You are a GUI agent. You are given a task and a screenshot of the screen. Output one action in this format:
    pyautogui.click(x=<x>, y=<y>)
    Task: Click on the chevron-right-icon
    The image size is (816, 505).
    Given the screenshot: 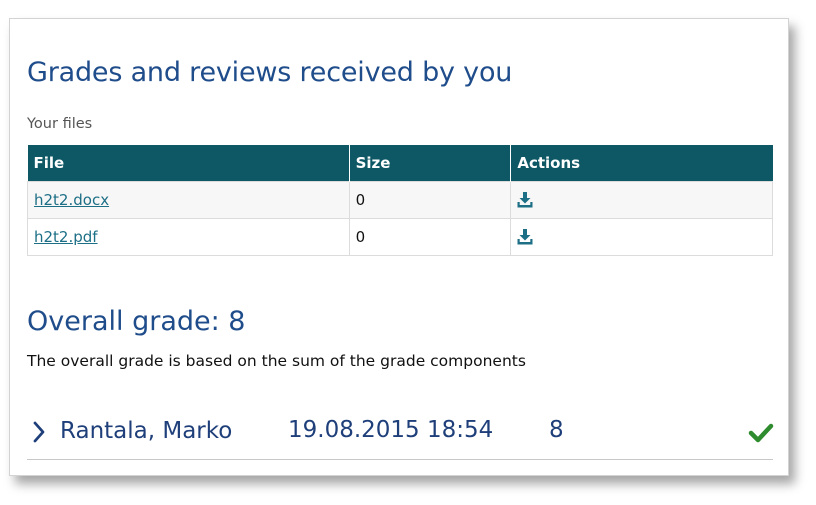 What is the action you would take?
    pyautogui.click(x=39, y=432)
    